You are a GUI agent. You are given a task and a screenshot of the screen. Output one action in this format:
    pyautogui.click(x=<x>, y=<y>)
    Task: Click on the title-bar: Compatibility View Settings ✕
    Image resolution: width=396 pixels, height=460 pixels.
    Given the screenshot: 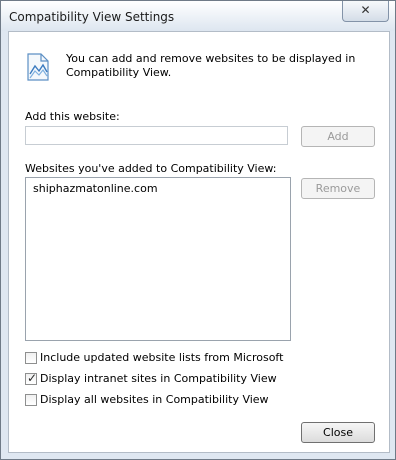 What is the action you would take?
    pyautogui.click(x=198, y=16)
    